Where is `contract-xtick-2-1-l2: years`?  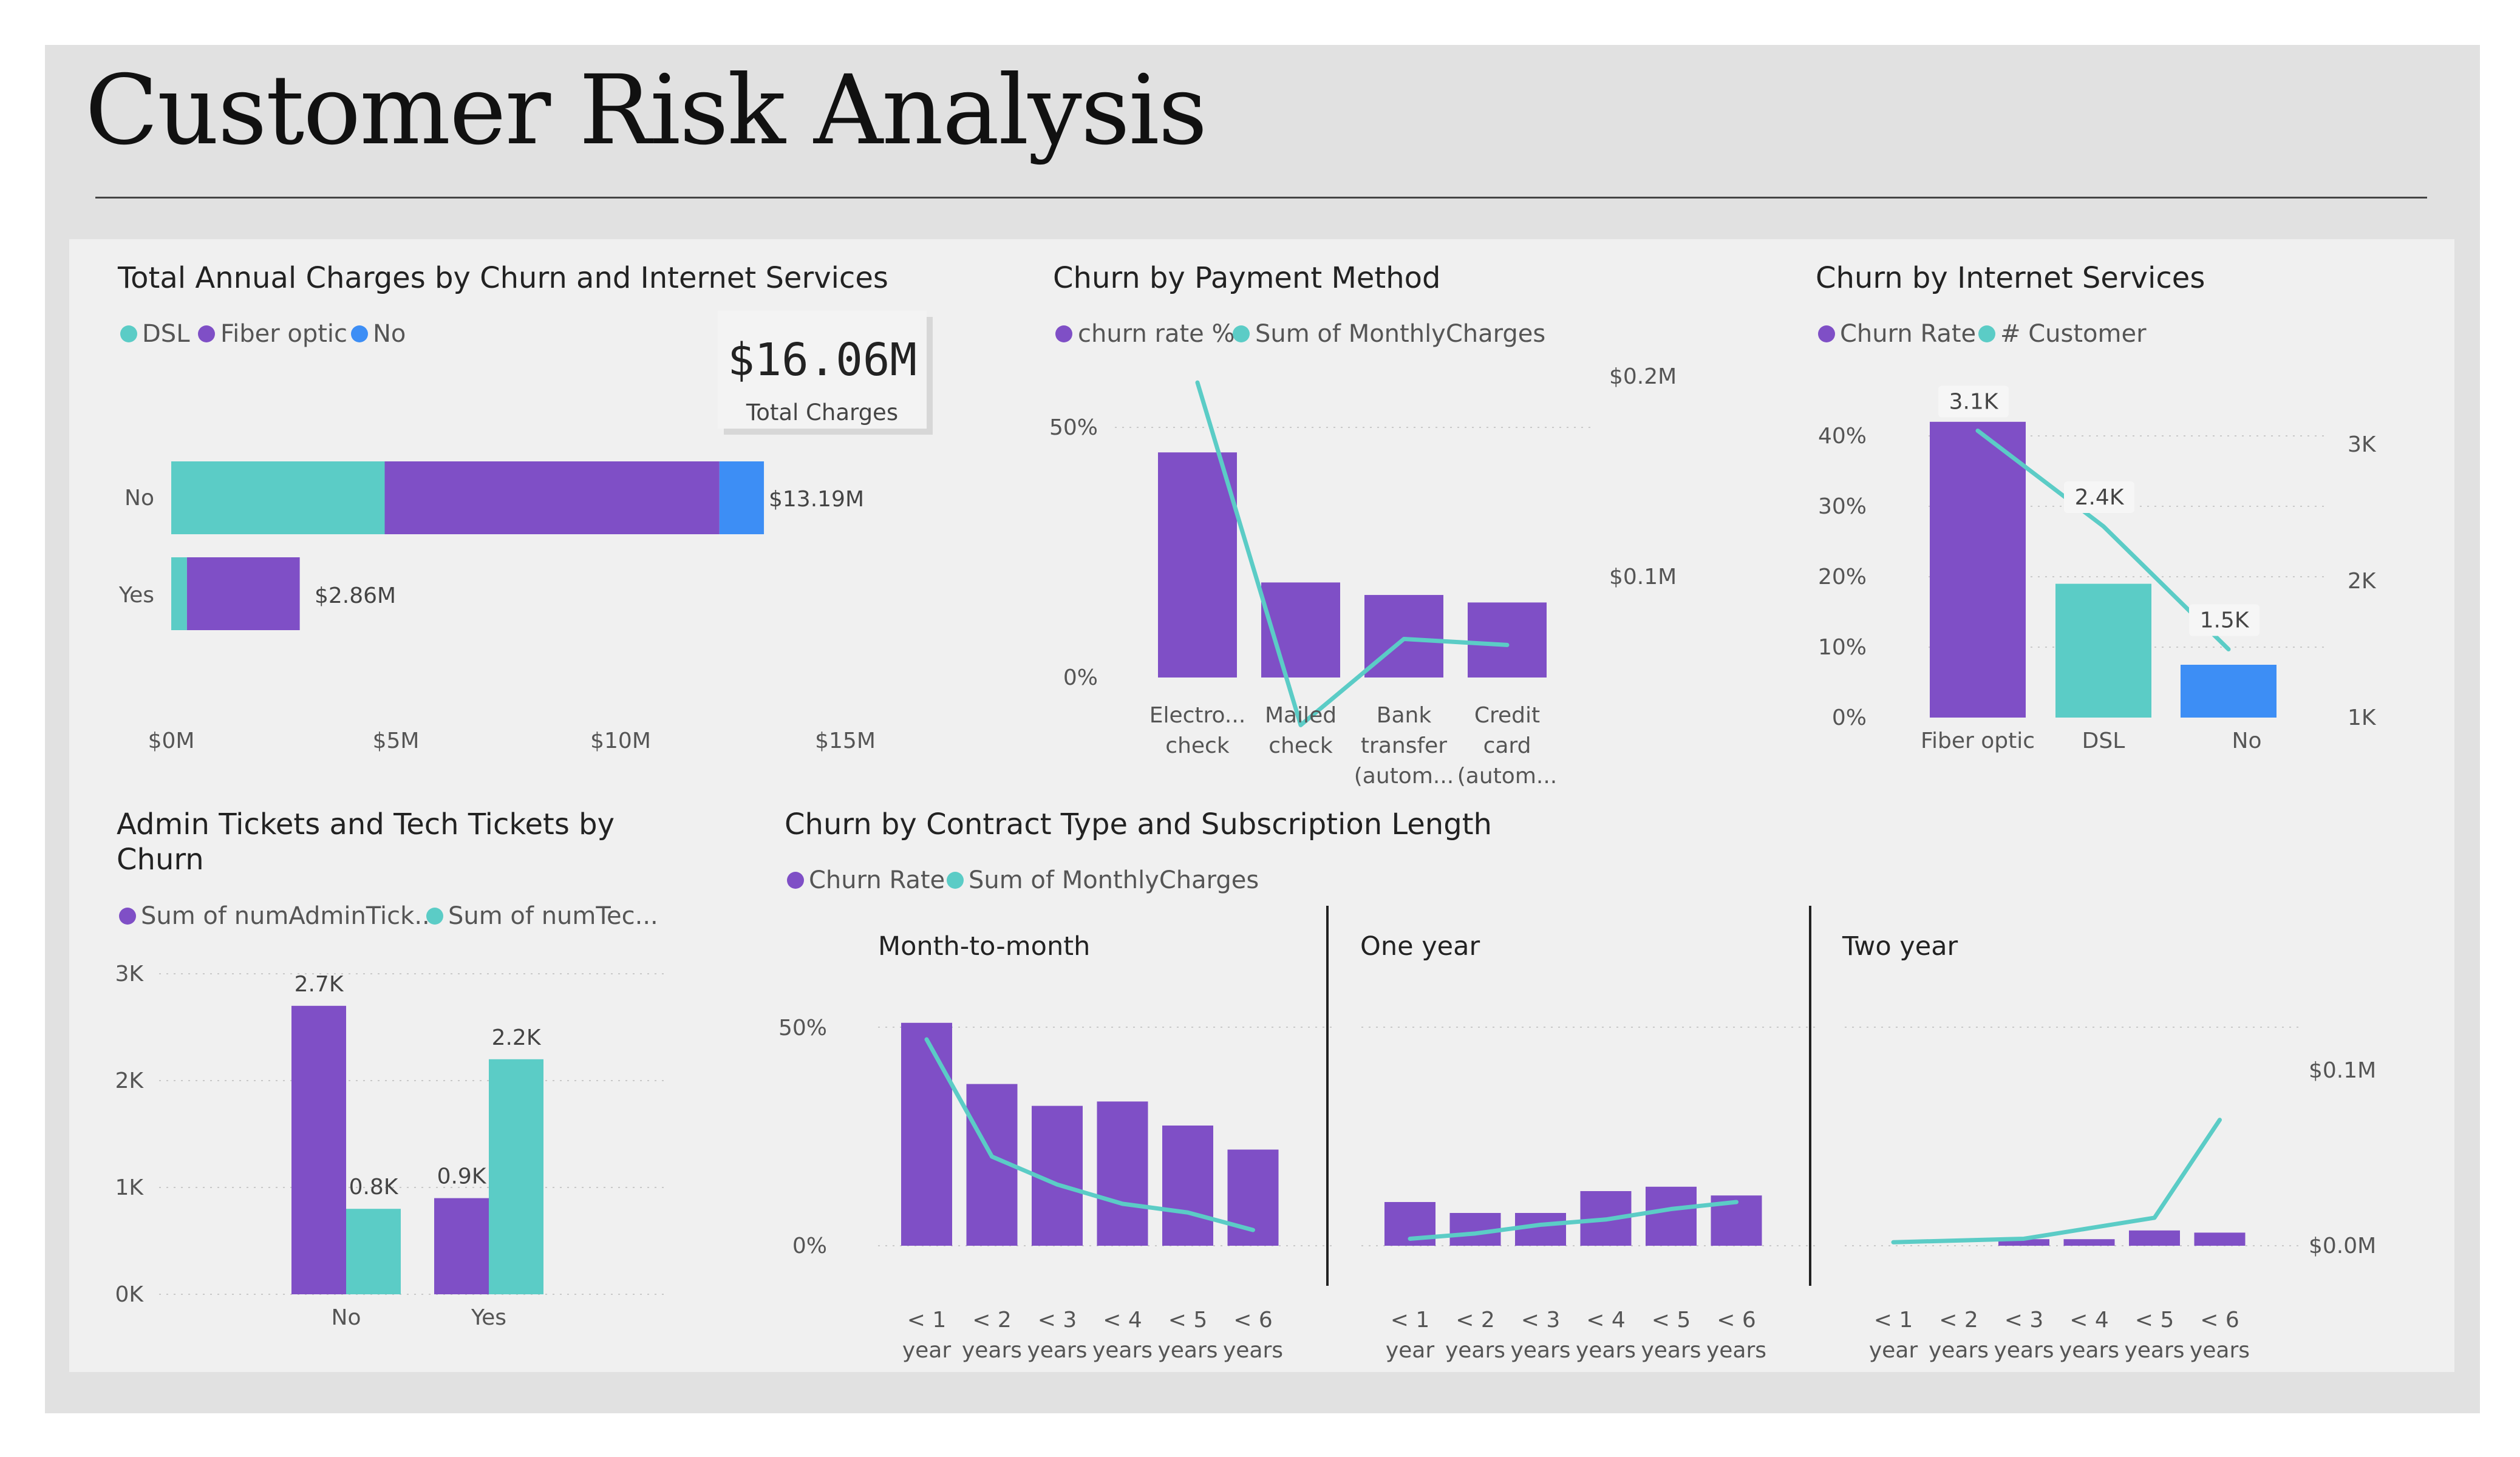
contract-xtick-2-1-l2: years is located at coordinates (1959, 1350).